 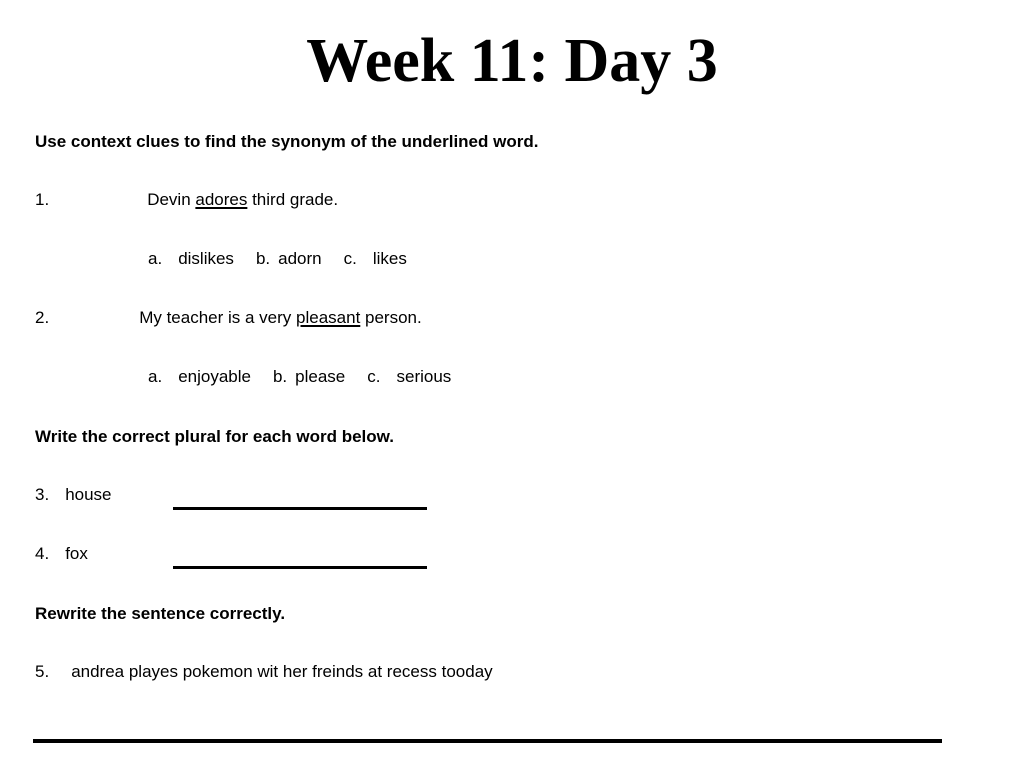 I want to click on question-4: 4. fox, so click(x=61, y=554).